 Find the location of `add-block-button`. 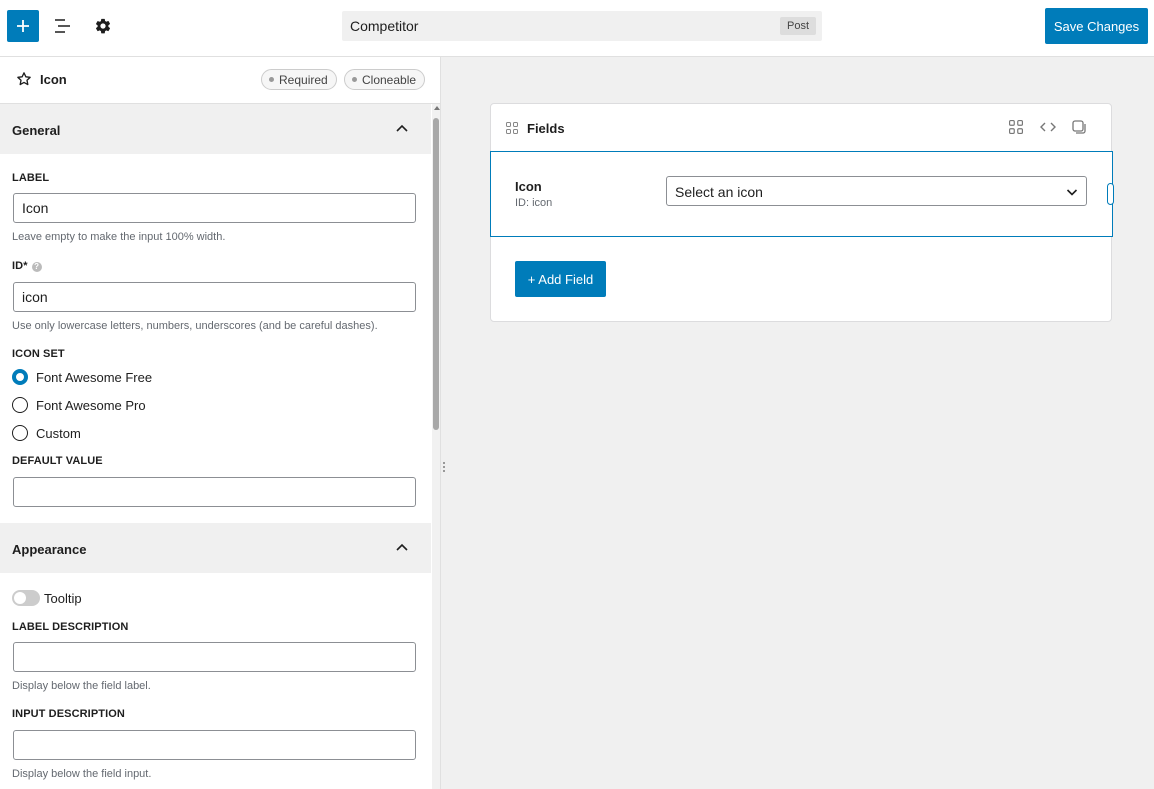

add-block-button is located at coordinates (23, 26).